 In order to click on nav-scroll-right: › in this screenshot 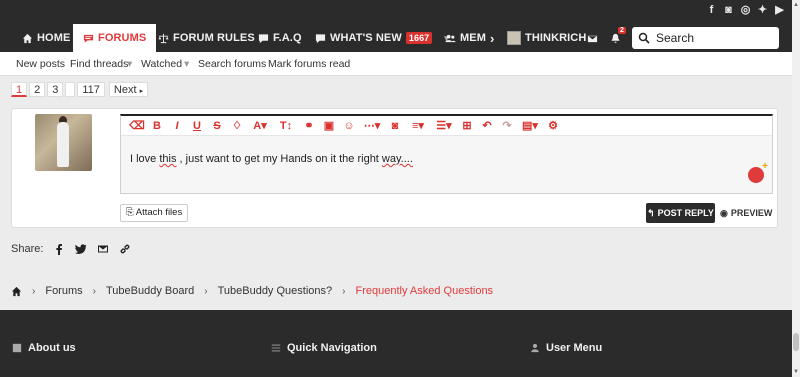, I will do `click(492, 38)`.